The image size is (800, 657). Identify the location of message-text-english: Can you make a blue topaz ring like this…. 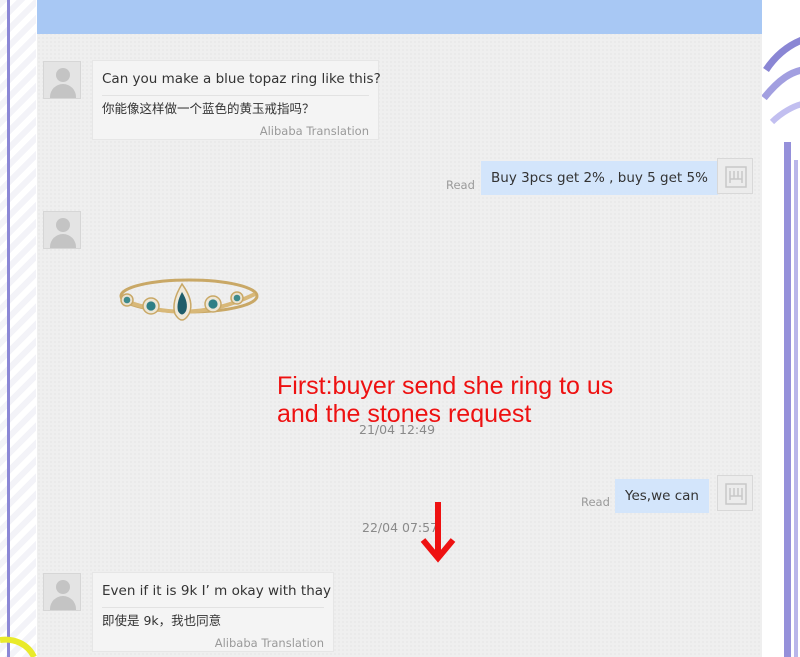
(241, 78).